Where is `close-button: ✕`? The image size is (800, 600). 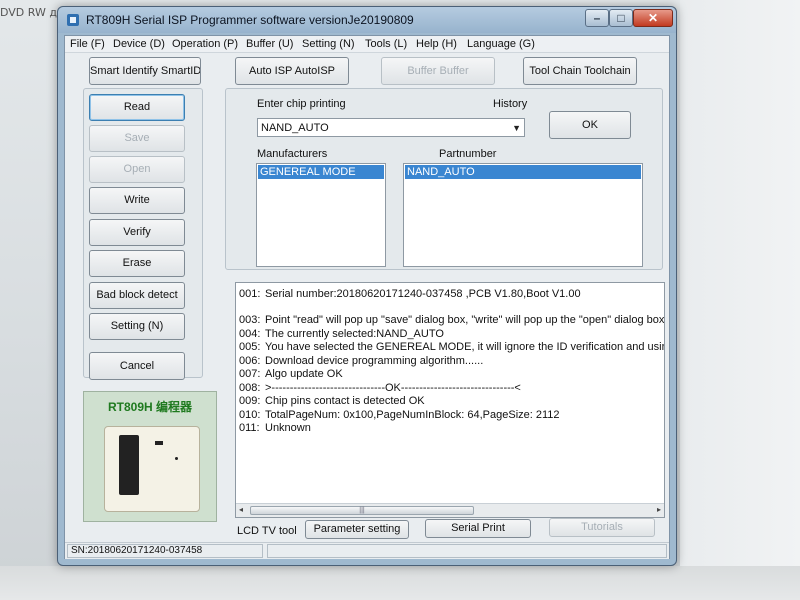
close-button: ✕ is located at coordinates (653, 18).